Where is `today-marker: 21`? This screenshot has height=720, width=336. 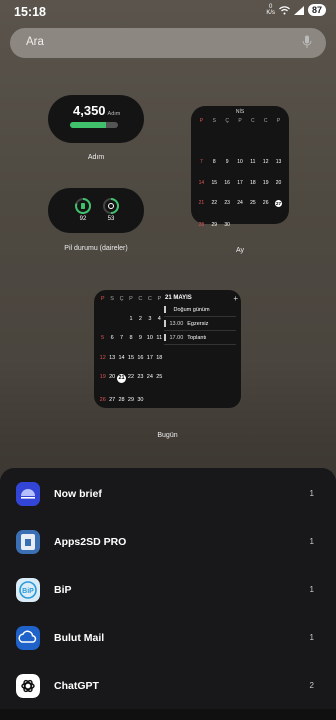 today-marker: 21 is located at coordinates (122, 378).